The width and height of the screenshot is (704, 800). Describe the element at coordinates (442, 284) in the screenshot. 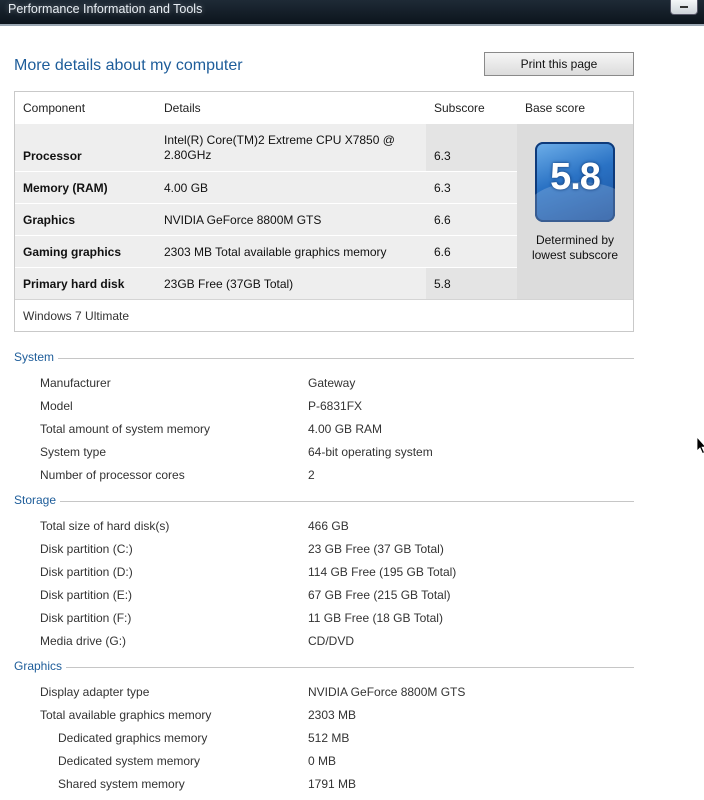

I see `row-subscore-hard-disk: 5.8` at that location.